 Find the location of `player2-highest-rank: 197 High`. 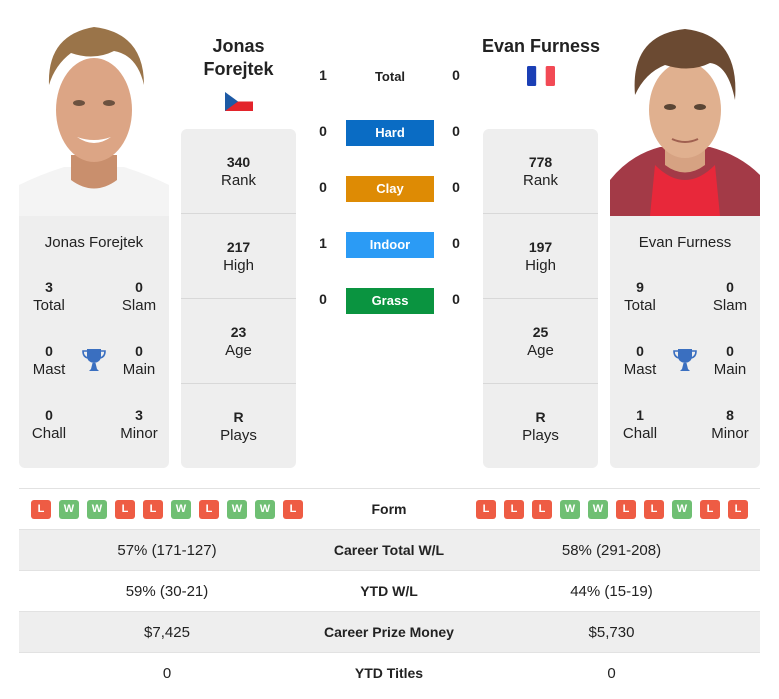

player2-highest-rank: 197 High is located at coordinates (540, 256).